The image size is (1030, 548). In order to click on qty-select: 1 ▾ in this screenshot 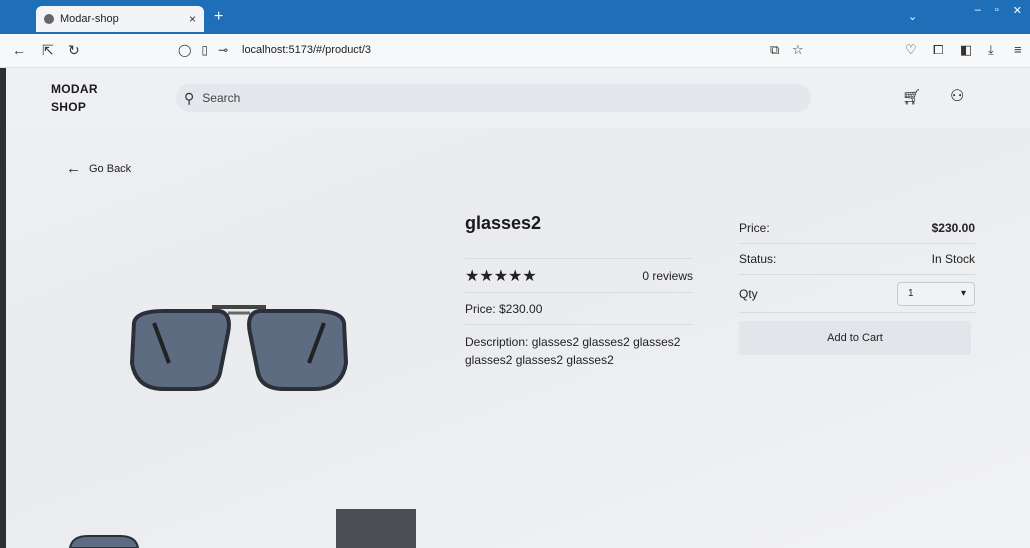, I will do `click(936, 293)`.